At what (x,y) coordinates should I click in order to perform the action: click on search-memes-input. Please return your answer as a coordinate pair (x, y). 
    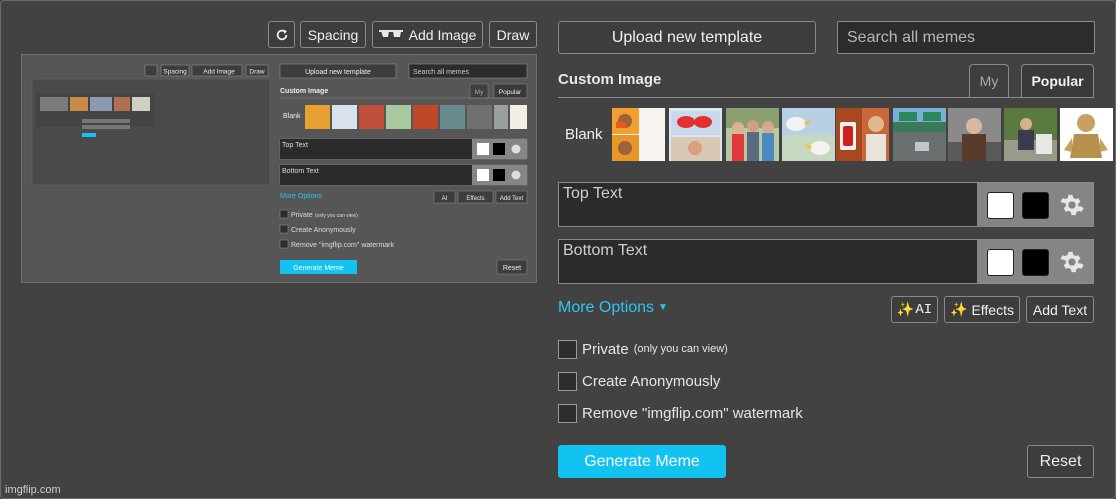
    Looking at the image, I should click on (966, 37).